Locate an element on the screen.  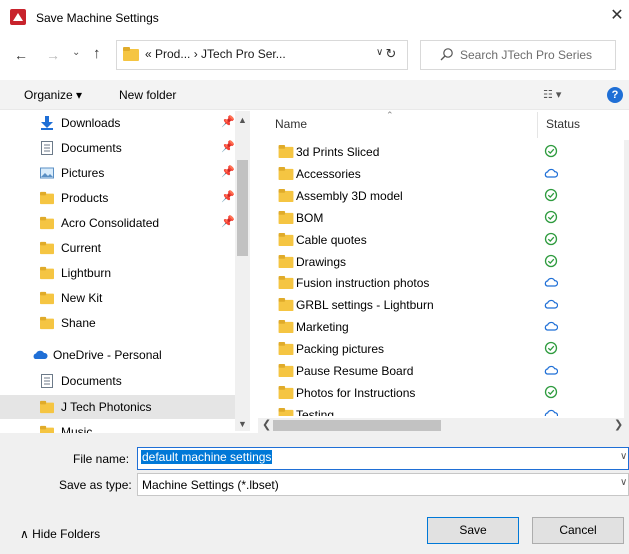
sidebar-item: Downloads 📌 is located at coordinates (117, 123).